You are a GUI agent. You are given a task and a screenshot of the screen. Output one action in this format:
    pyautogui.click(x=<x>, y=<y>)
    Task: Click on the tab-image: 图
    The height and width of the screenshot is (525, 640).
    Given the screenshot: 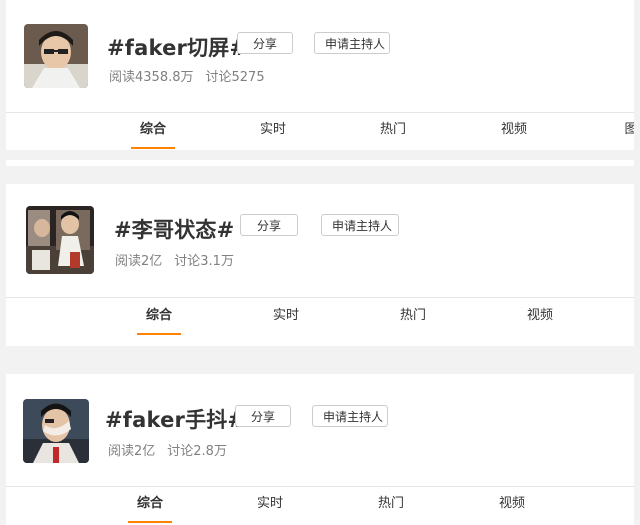 What is the action you would take?
    pyautogui.click(x=627, y=132)
    